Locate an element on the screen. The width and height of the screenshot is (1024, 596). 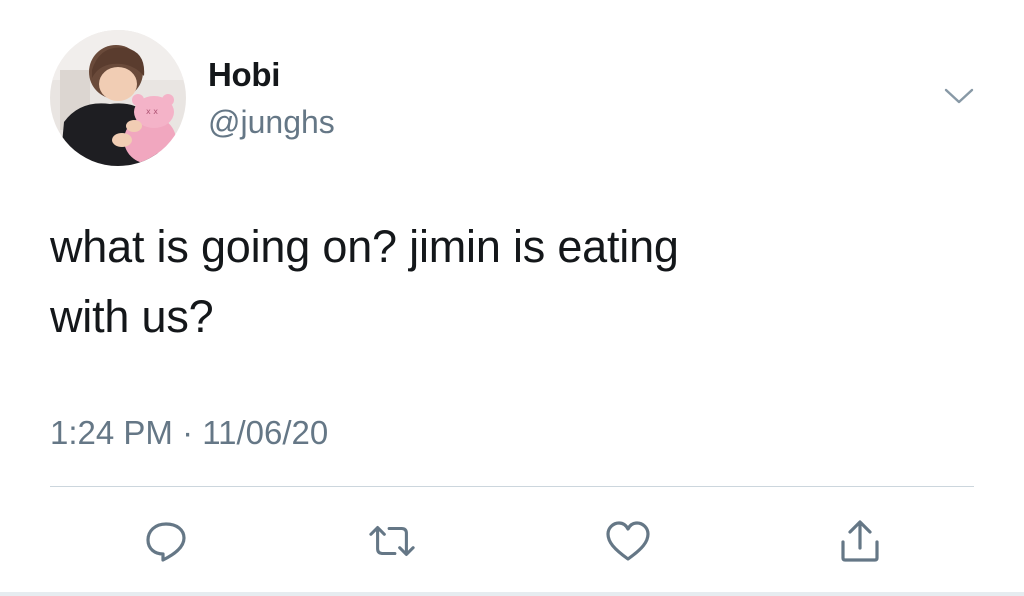
share-button is located at coordinates (860, 541).